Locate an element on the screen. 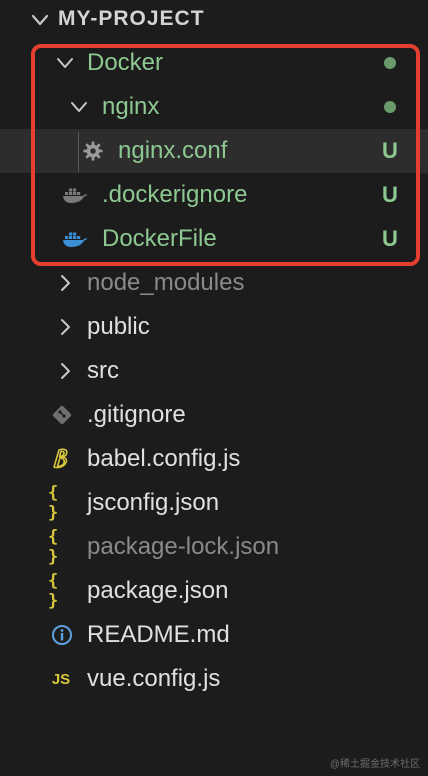 This screenshot has width=428, height=776. gear-icon is located at coordinates (93, 151).